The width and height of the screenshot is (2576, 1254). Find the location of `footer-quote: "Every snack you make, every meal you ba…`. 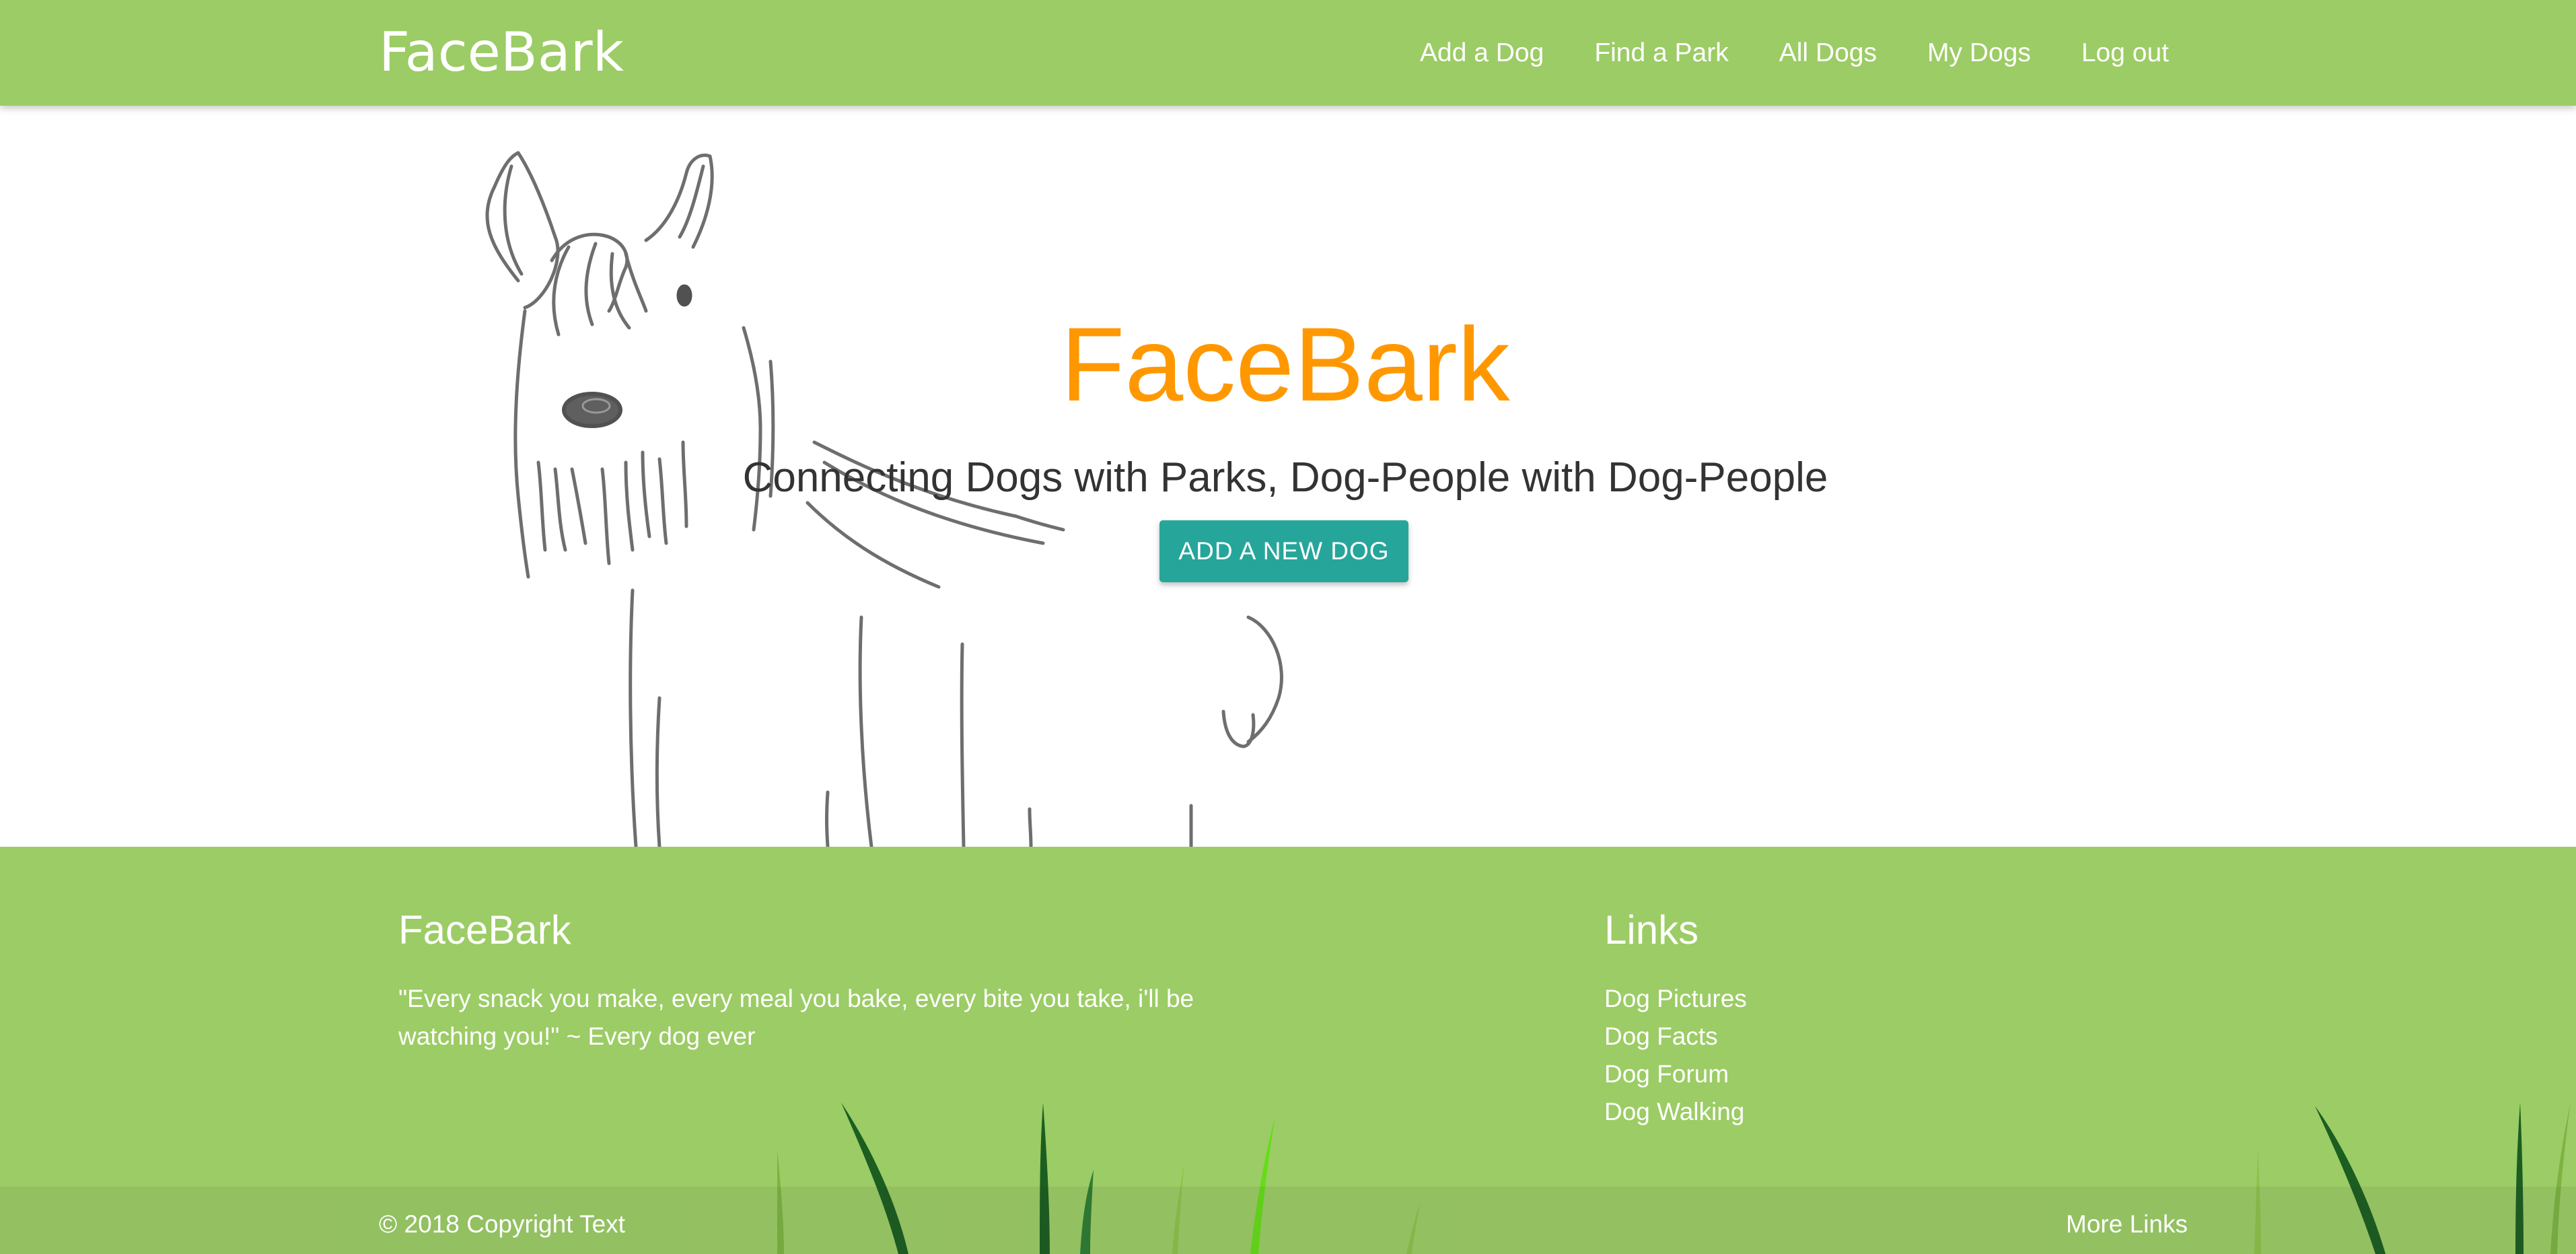

footer-quote: "Every snack you make, every meal you ba… is located at coordinates (796, 1017).